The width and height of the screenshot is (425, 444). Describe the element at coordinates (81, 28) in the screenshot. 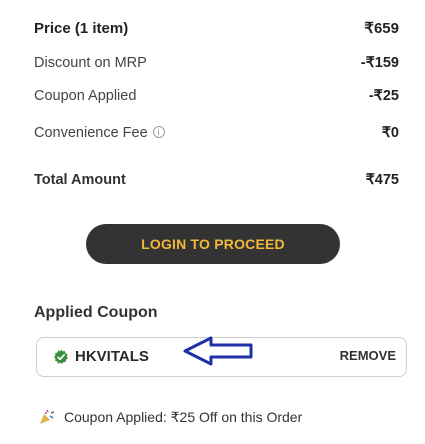

I see `price-label: Price (1 item)` at that location.